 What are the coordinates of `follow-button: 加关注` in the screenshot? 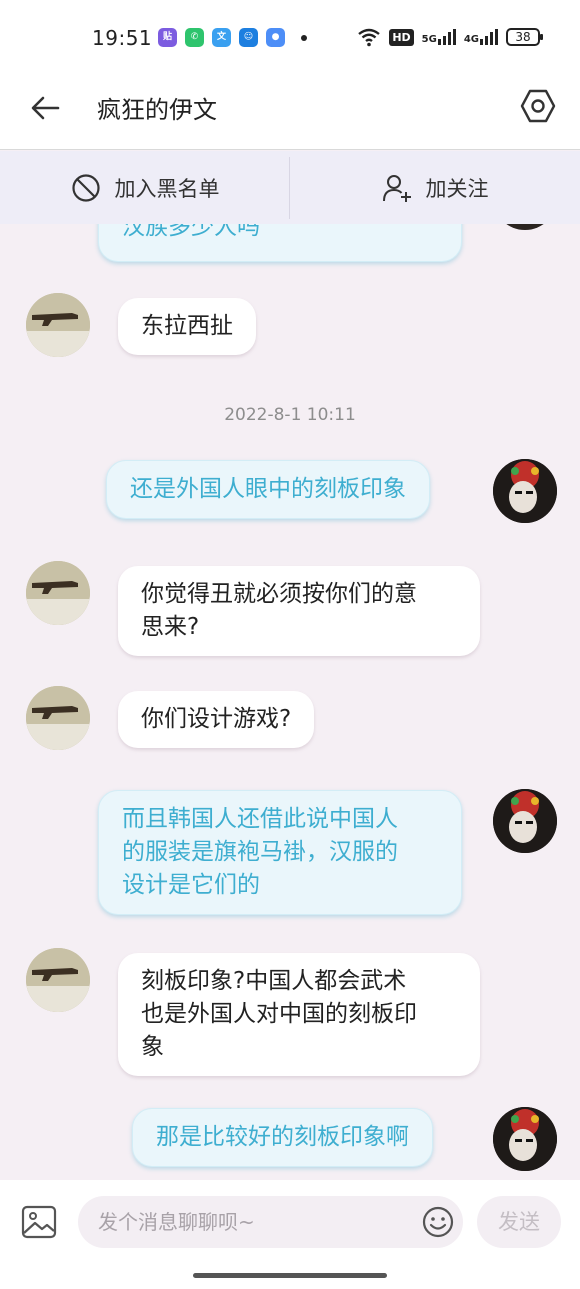 It's located at (435, 187).